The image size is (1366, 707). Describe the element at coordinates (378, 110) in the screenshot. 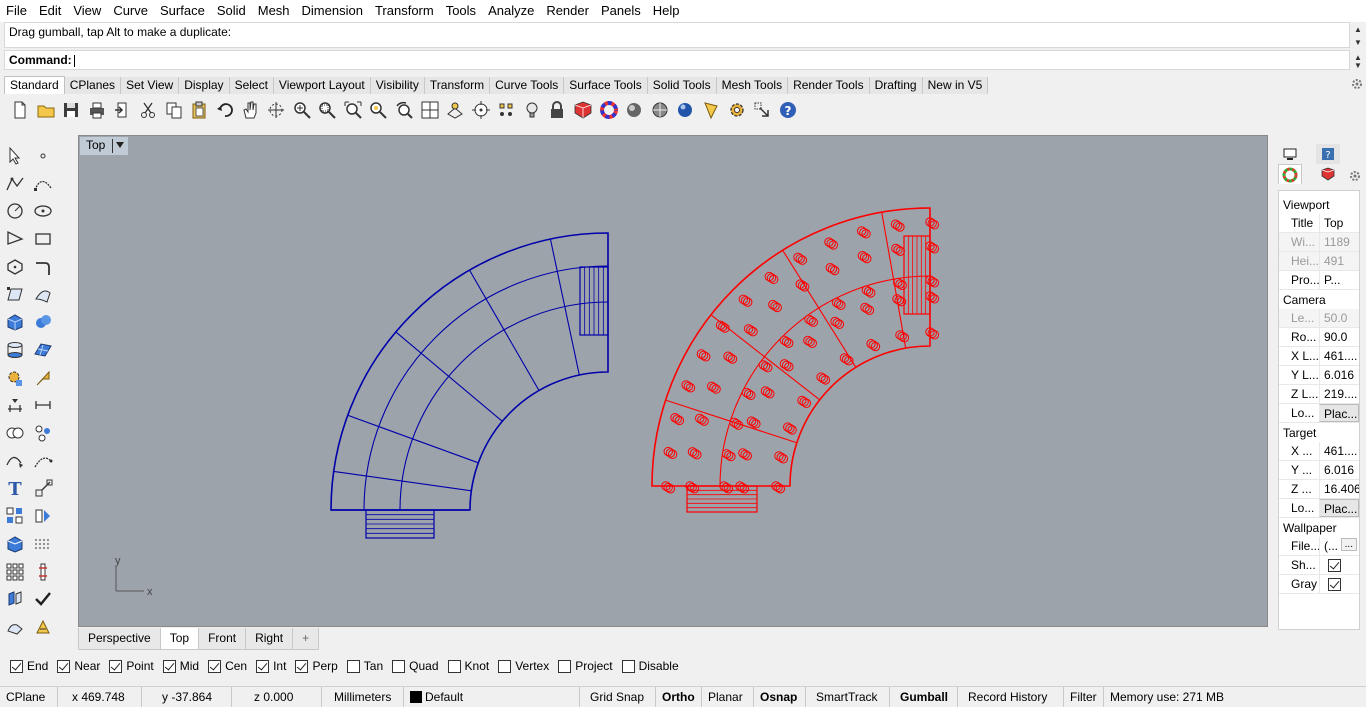

I see `zoom-selected-icon` at that location.